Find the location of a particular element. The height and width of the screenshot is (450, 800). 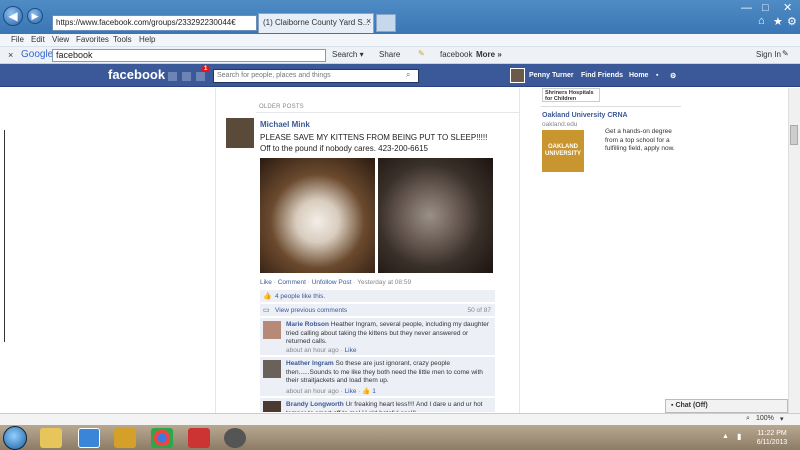

menu-file: File is located at coordinates (17, 39).